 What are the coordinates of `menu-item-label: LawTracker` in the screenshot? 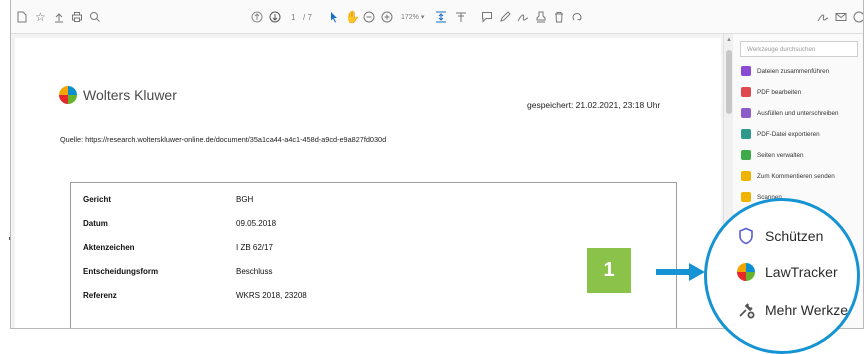 It's located at (801, 272).